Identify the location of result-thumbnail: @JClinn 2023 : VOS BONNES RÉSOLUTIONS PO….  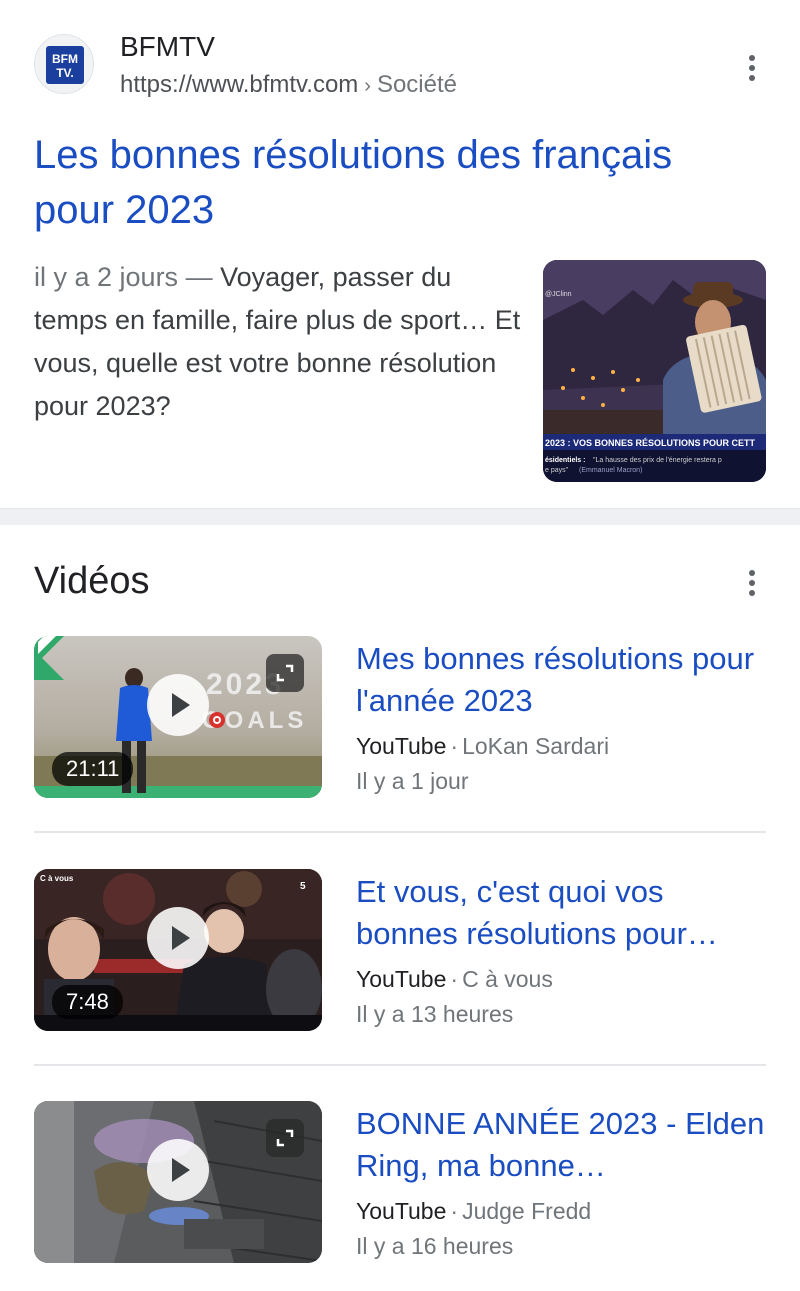
(654, 371).